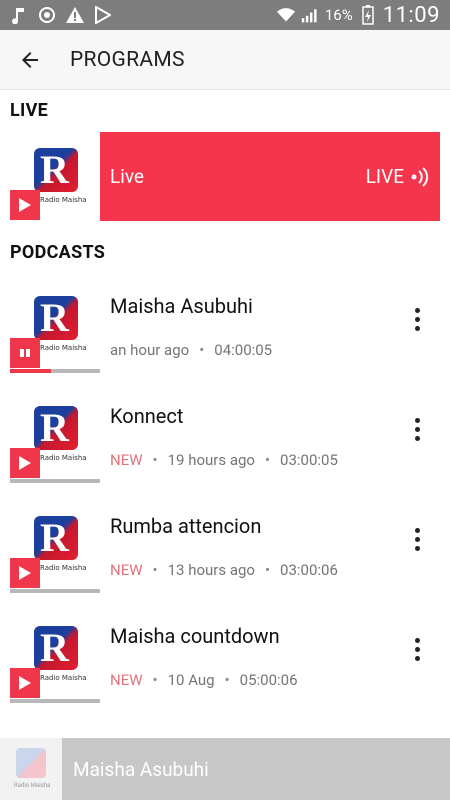 This screenshot has height=800, width=450. I want to click on mini-player-logo, so click(31, 763).